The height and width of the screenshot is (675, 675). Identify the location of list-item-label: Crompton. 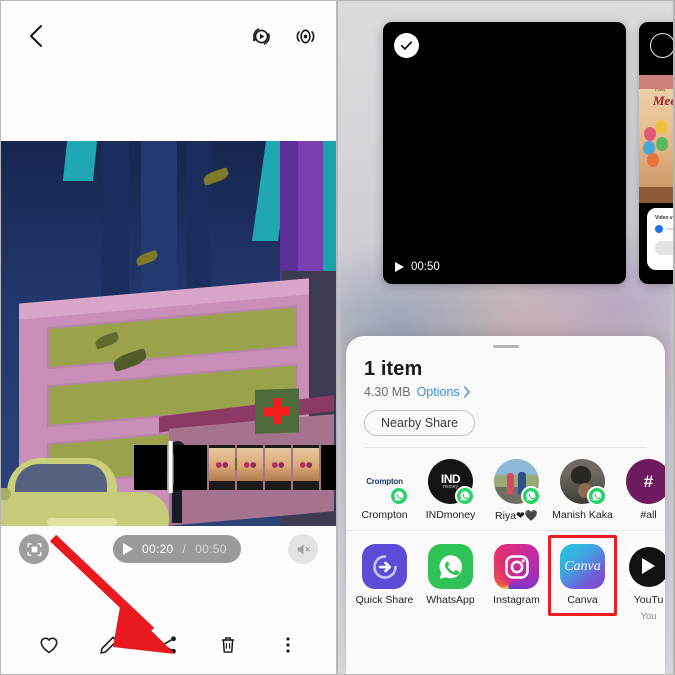
(384, 515).